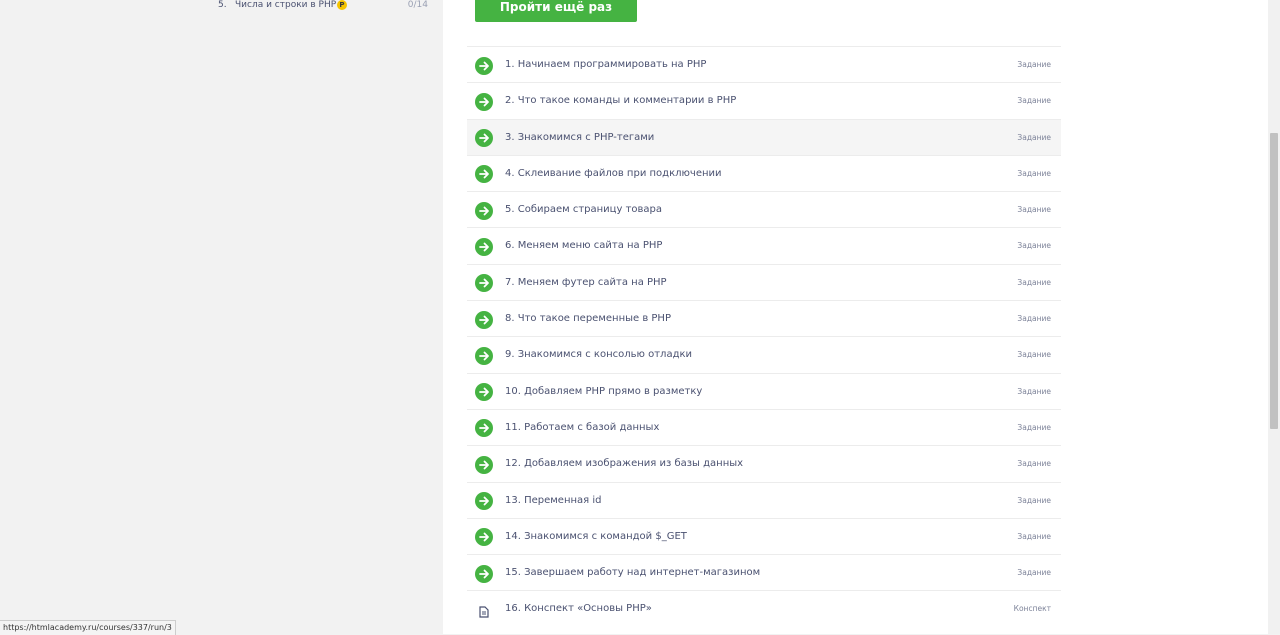  Describe the element at coordinates (578, 609) in the screenshot. I see `lesson-title: 16. Конспект «Основы PHP»` at that location.